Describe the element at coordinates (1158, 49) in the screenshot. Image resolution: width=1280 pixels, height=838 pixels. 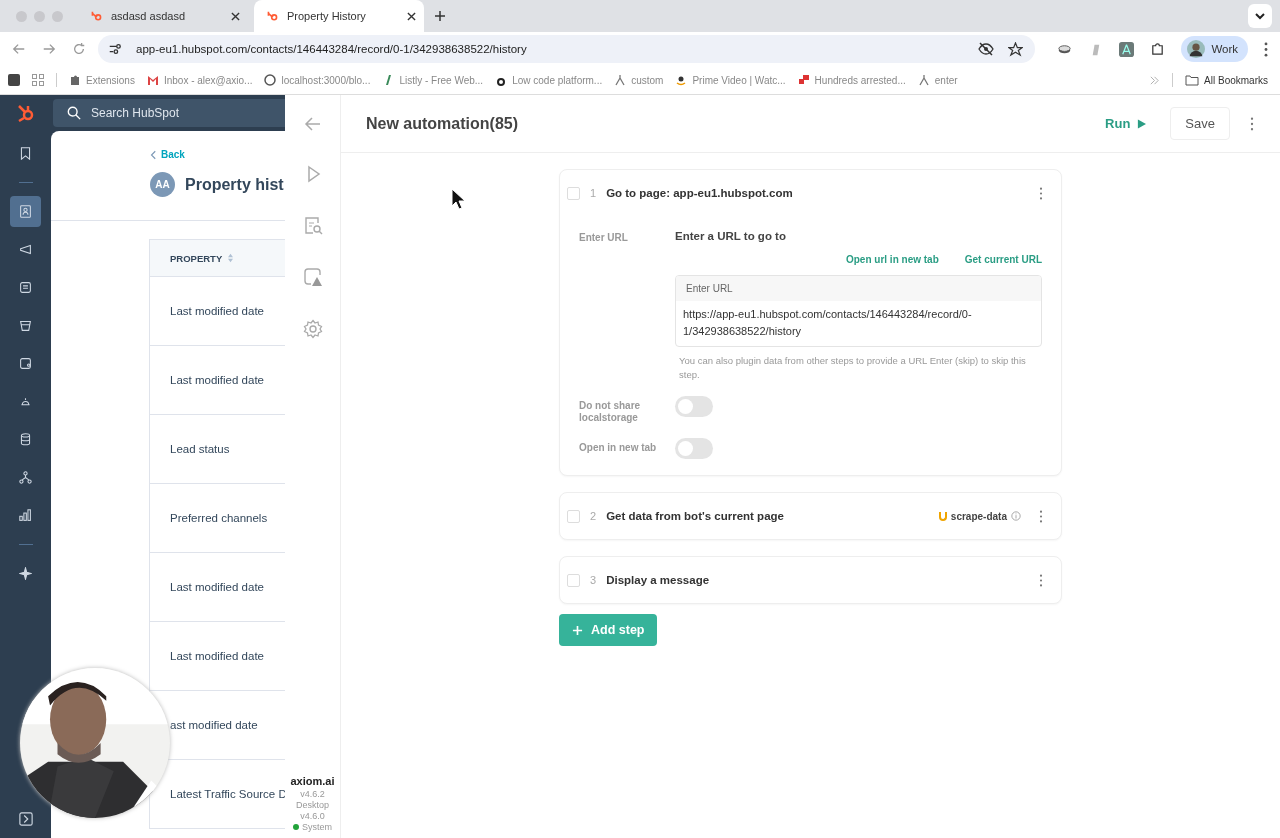
I see `puzzle-icon` at that location.